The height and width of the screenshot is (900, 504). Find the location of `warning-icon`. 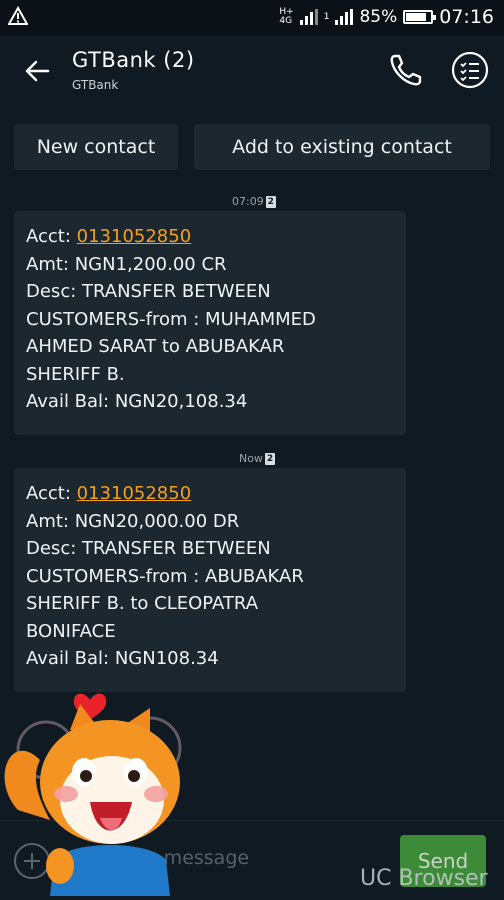

warning-icon is located at coordinates (18, 18).